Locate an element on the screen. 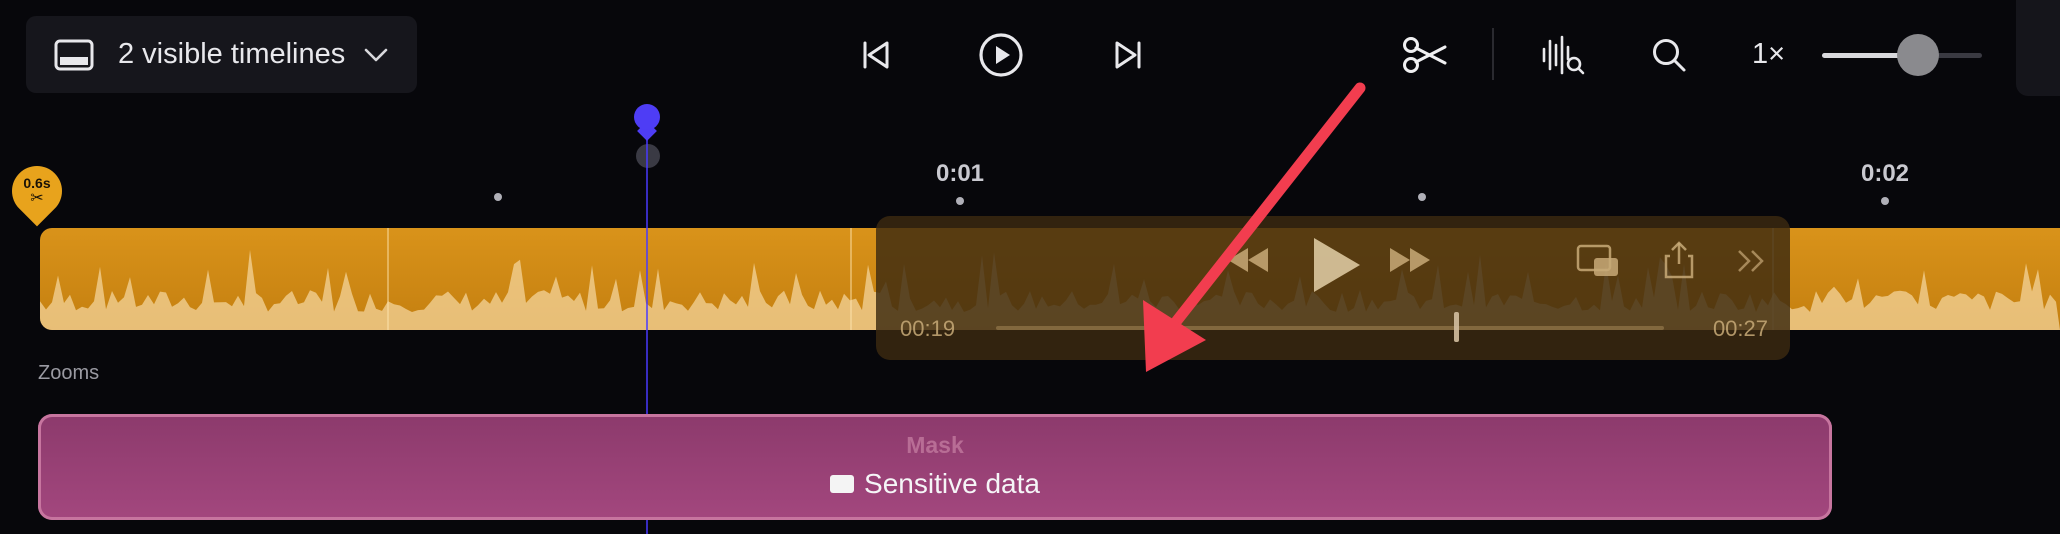  search-button is located at coordinates (1669, 55).